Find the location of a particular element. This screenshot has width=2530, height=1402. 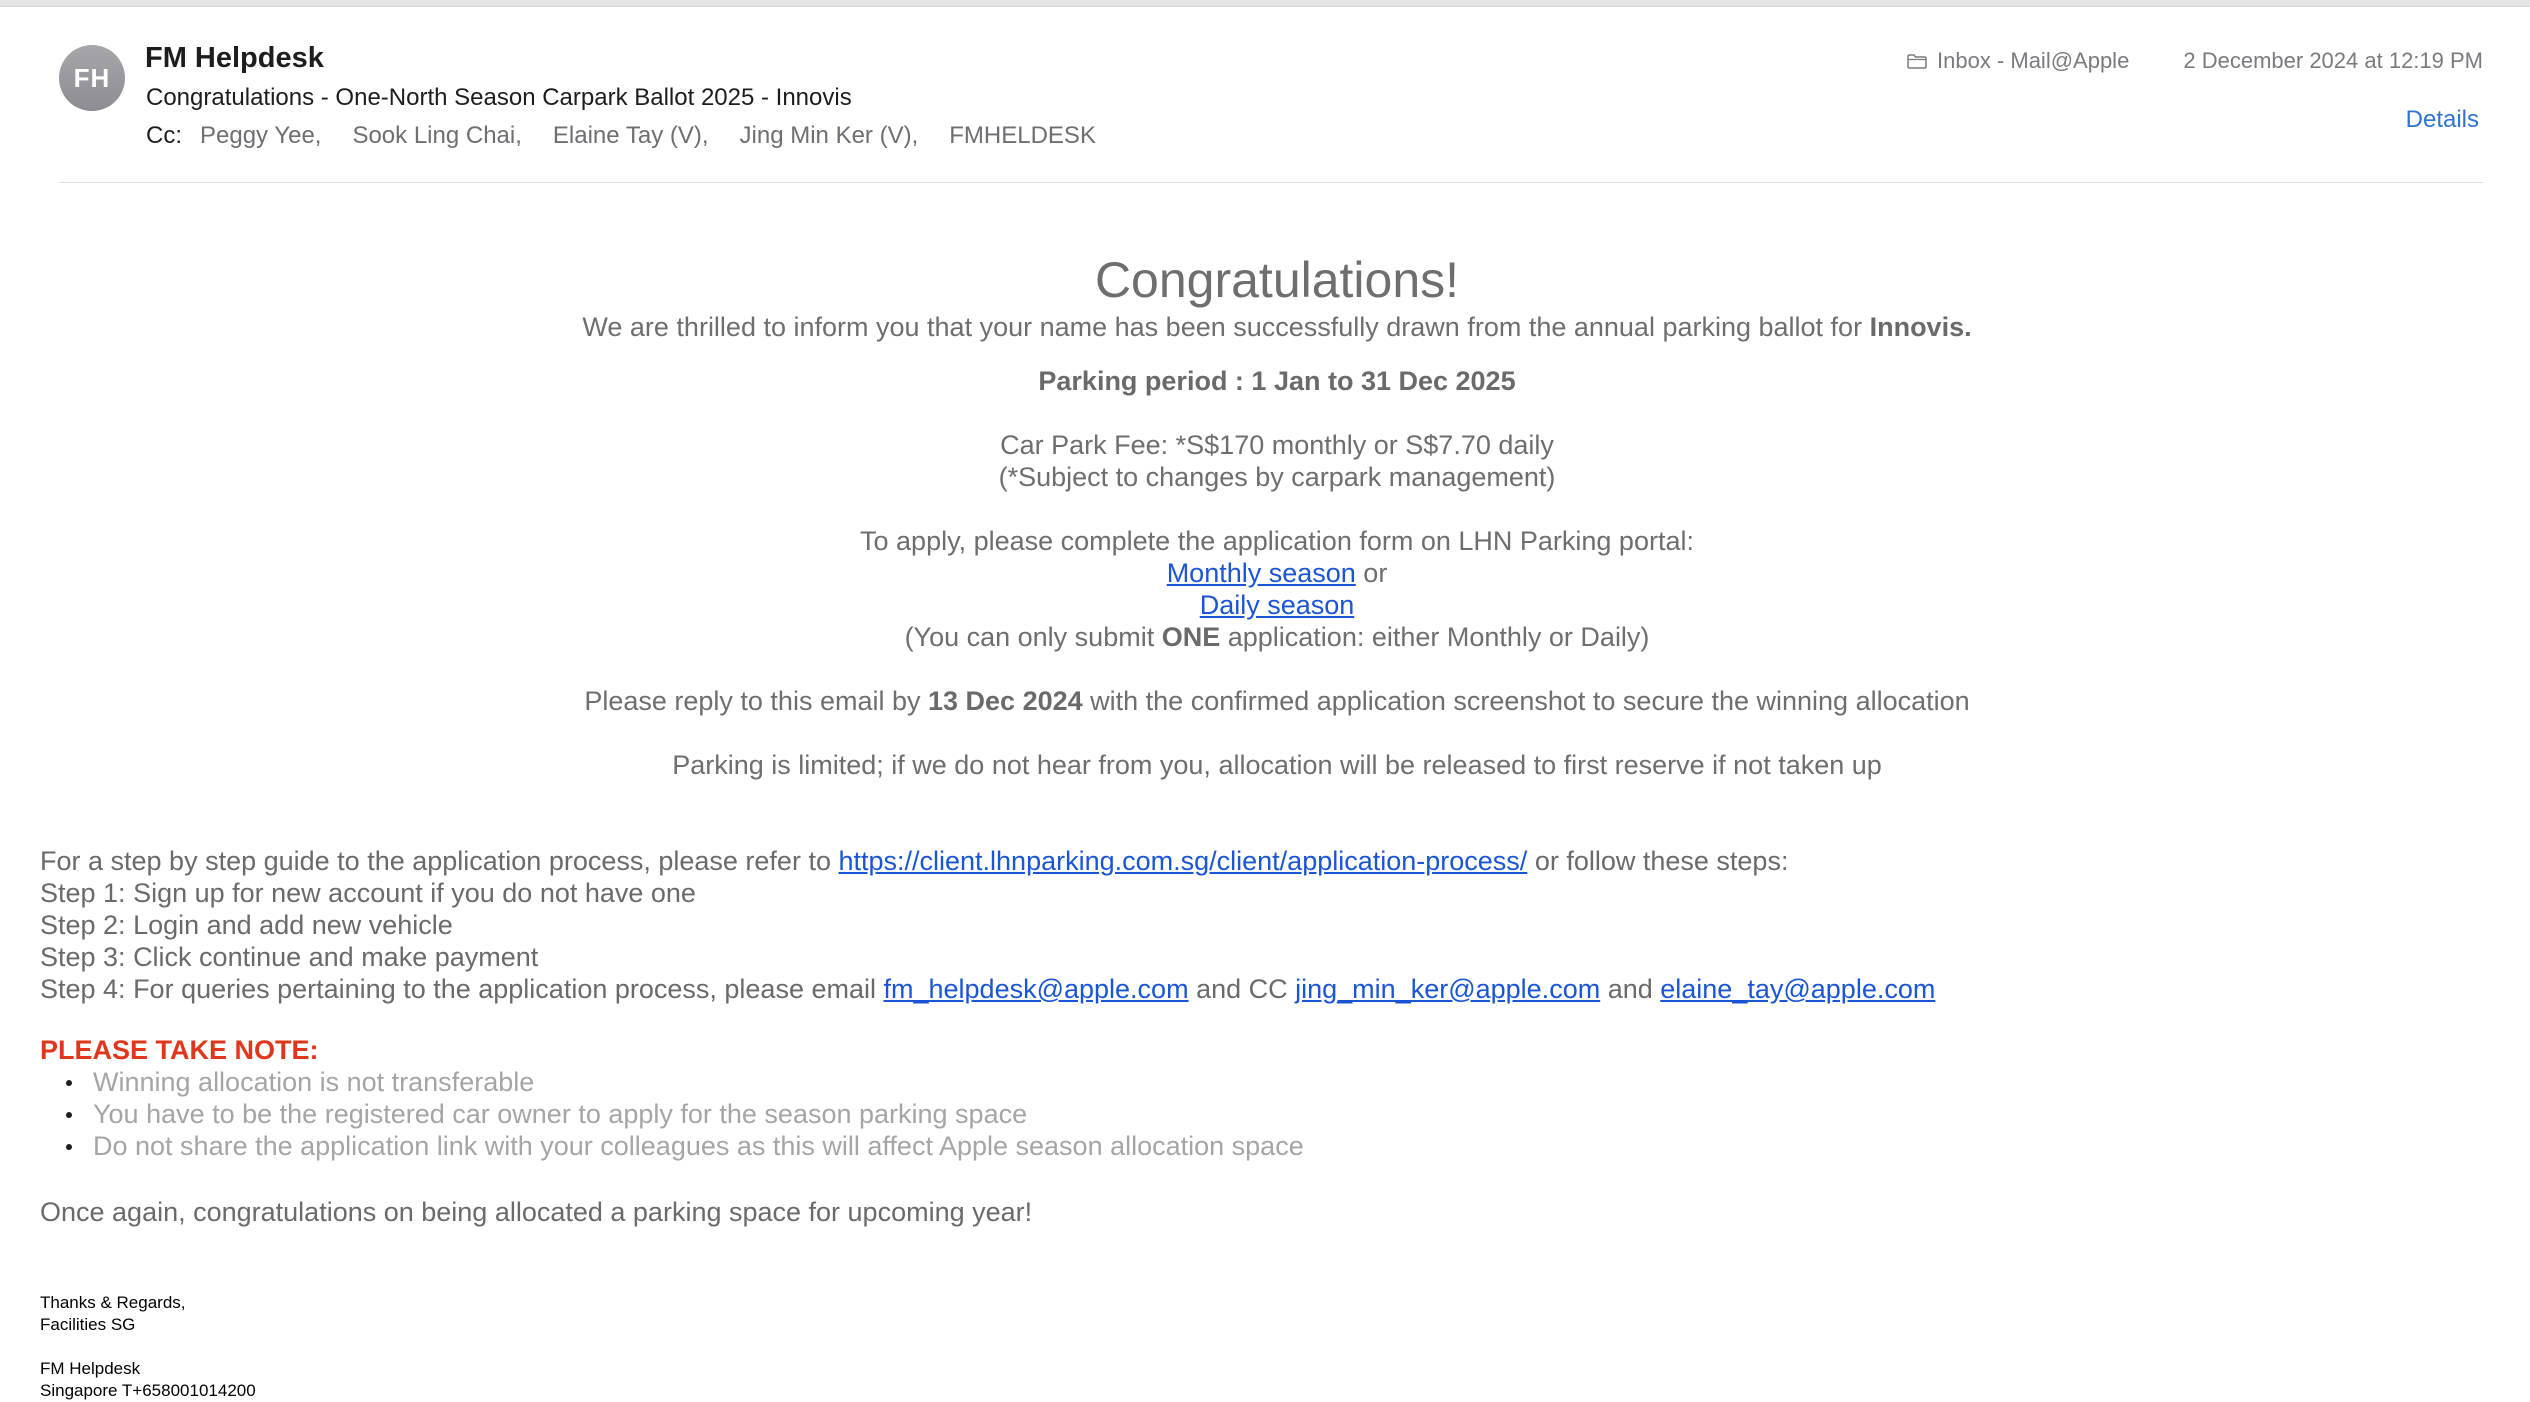

sender-name: FM Helpdesk is located at coordinates (234, 58).